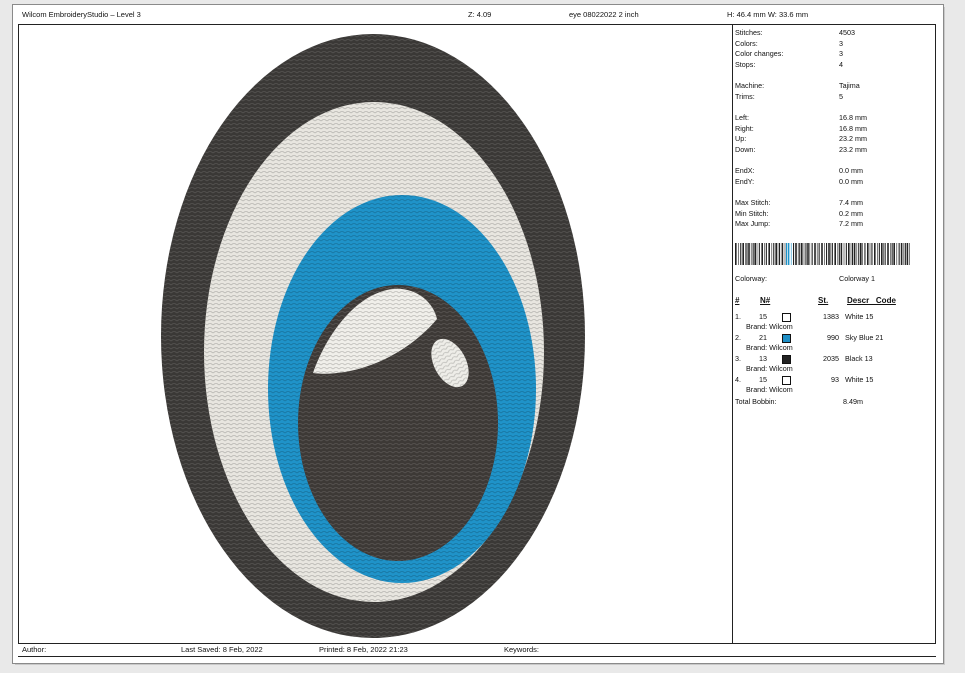 This screenshot has width=965, height=673. Describe the element at coordinates (738, 358) in the screenshot. I see `row-index: 3.` at that location.